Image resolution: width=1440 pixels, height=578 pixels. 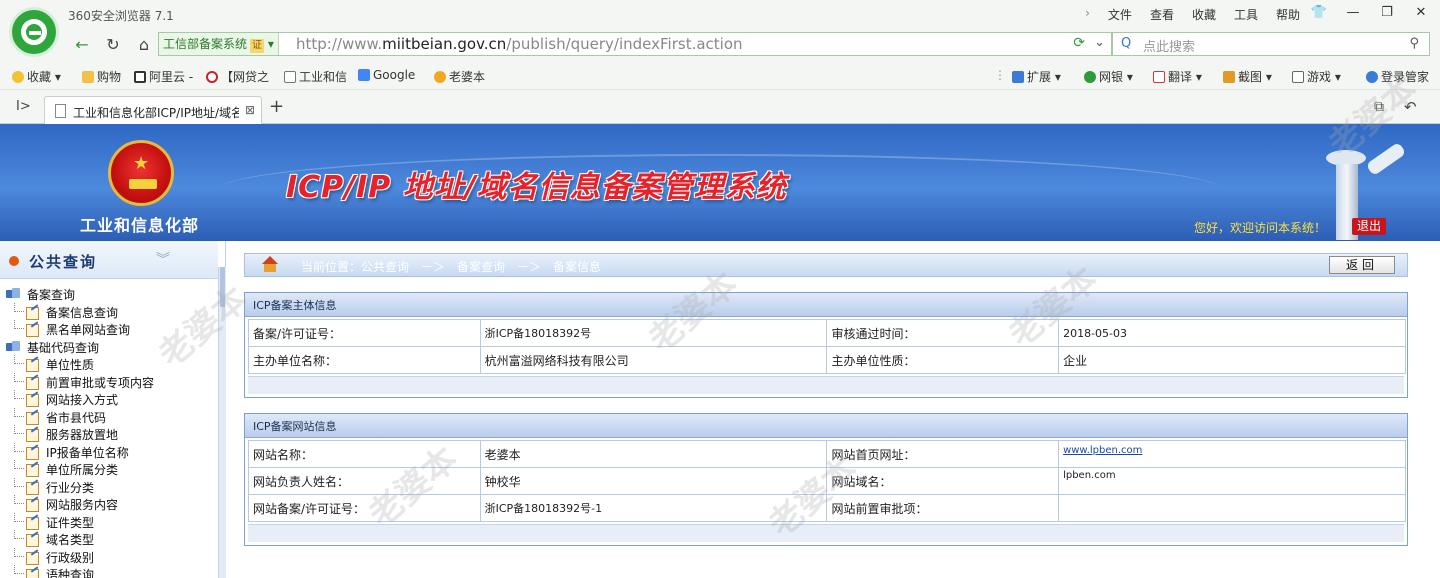 I want to click on collapse-chevron-icon: ︾, so click(x=163, y=259).